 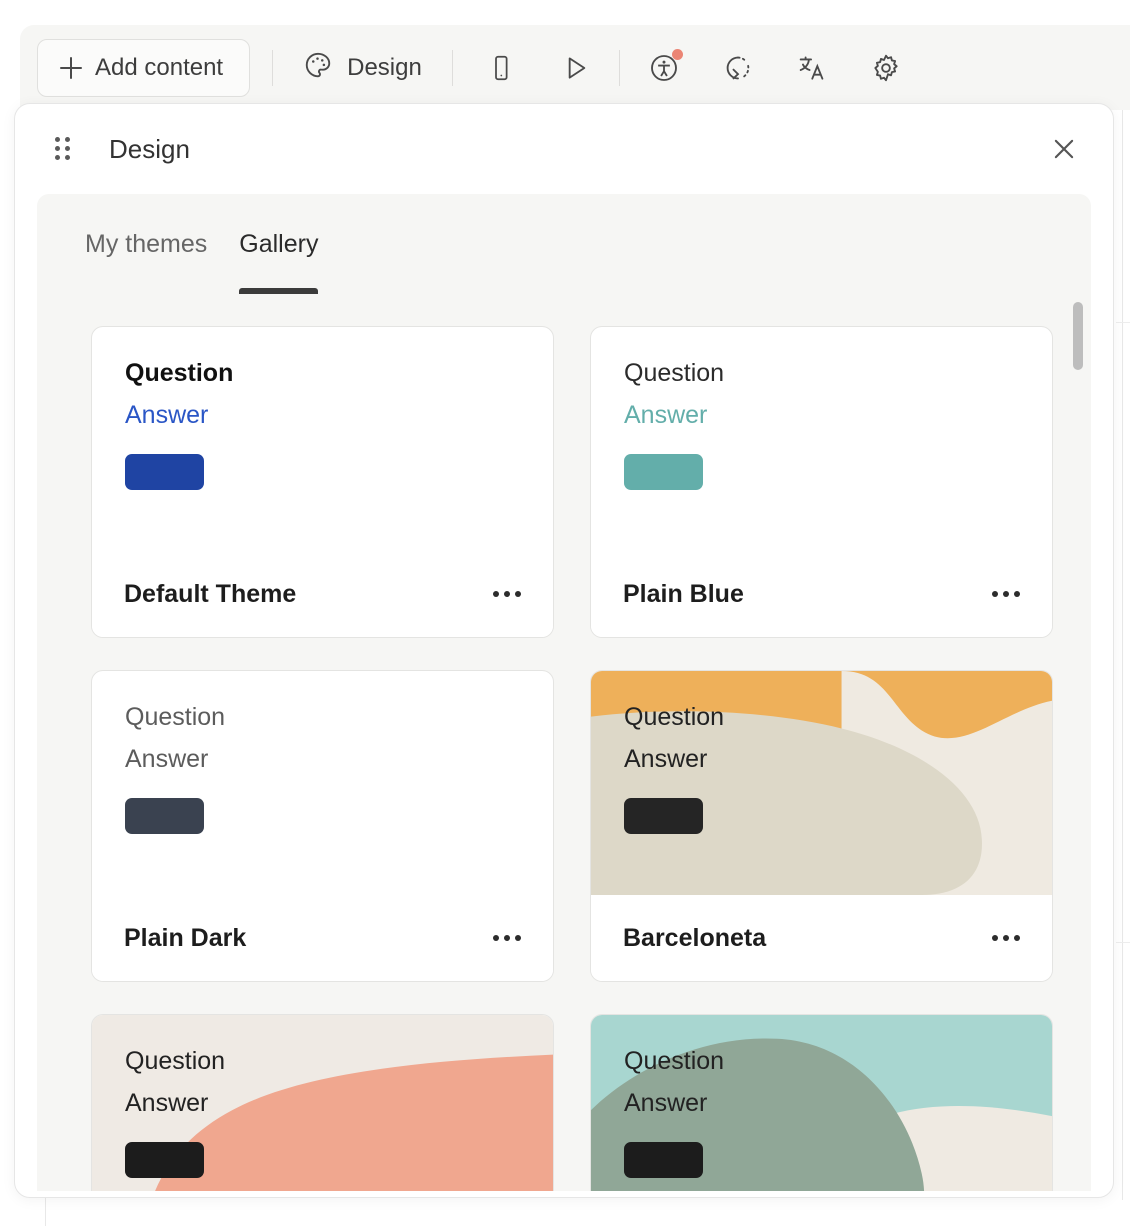 What do you see at coordinates (64, 149) in the screenshot?
I see `drag-dots-icon` at bounding box center [64, 149].